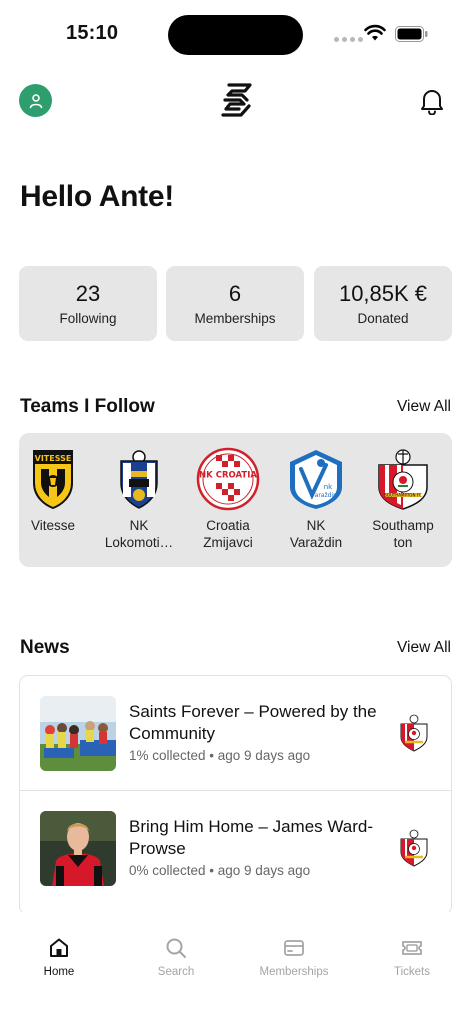  I want to click on teams-view-all-link: View All, so click(424, 407).